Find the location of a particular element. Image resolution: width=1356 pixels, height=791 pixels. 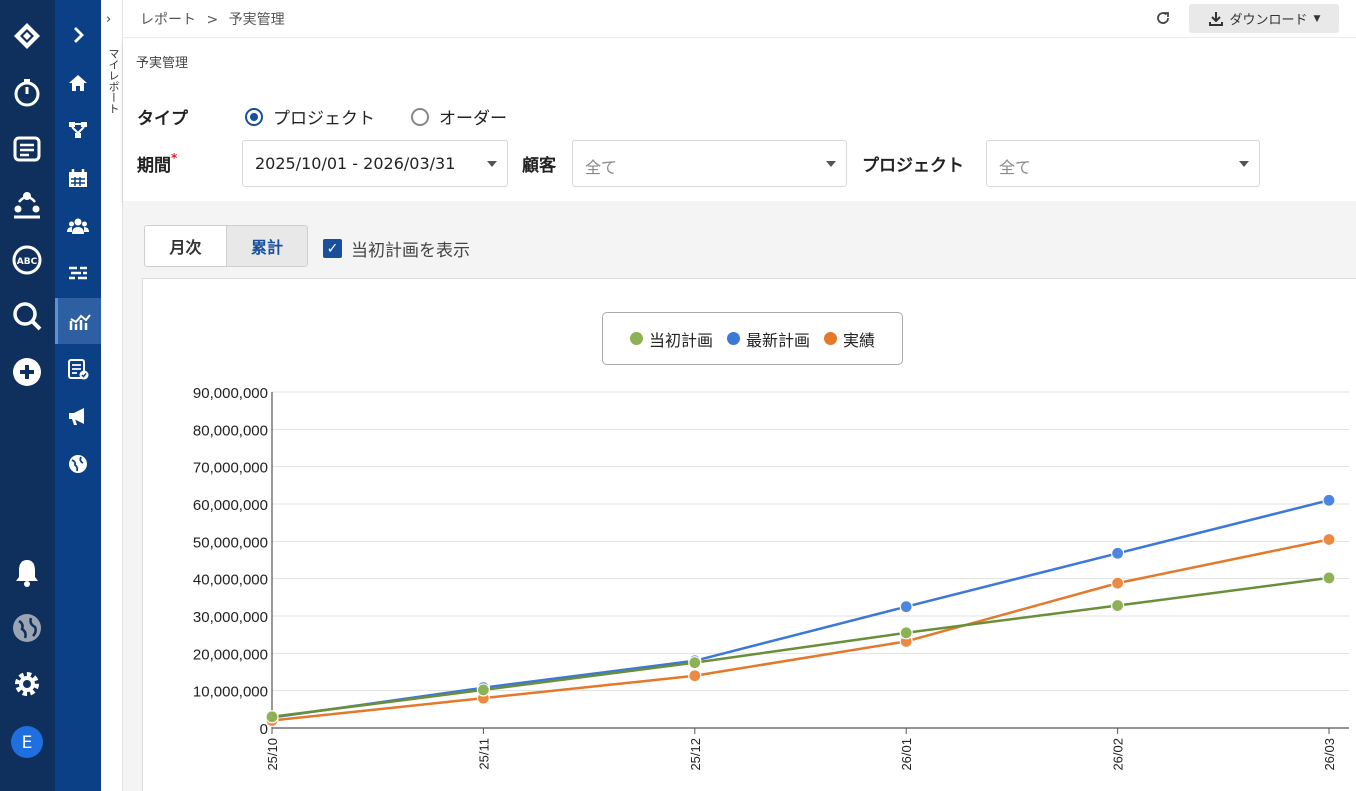

home-icon is located at coordinates (78, 83).